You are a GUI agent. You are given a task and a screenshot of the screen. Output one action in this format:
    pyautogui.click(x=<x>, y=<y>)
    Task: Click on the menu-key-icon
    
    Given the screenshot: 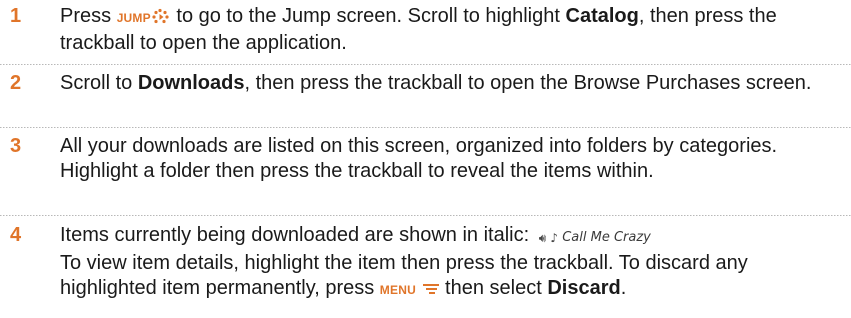 What is the action you would take?
    pyautogui.click(x=431, y=290)
    